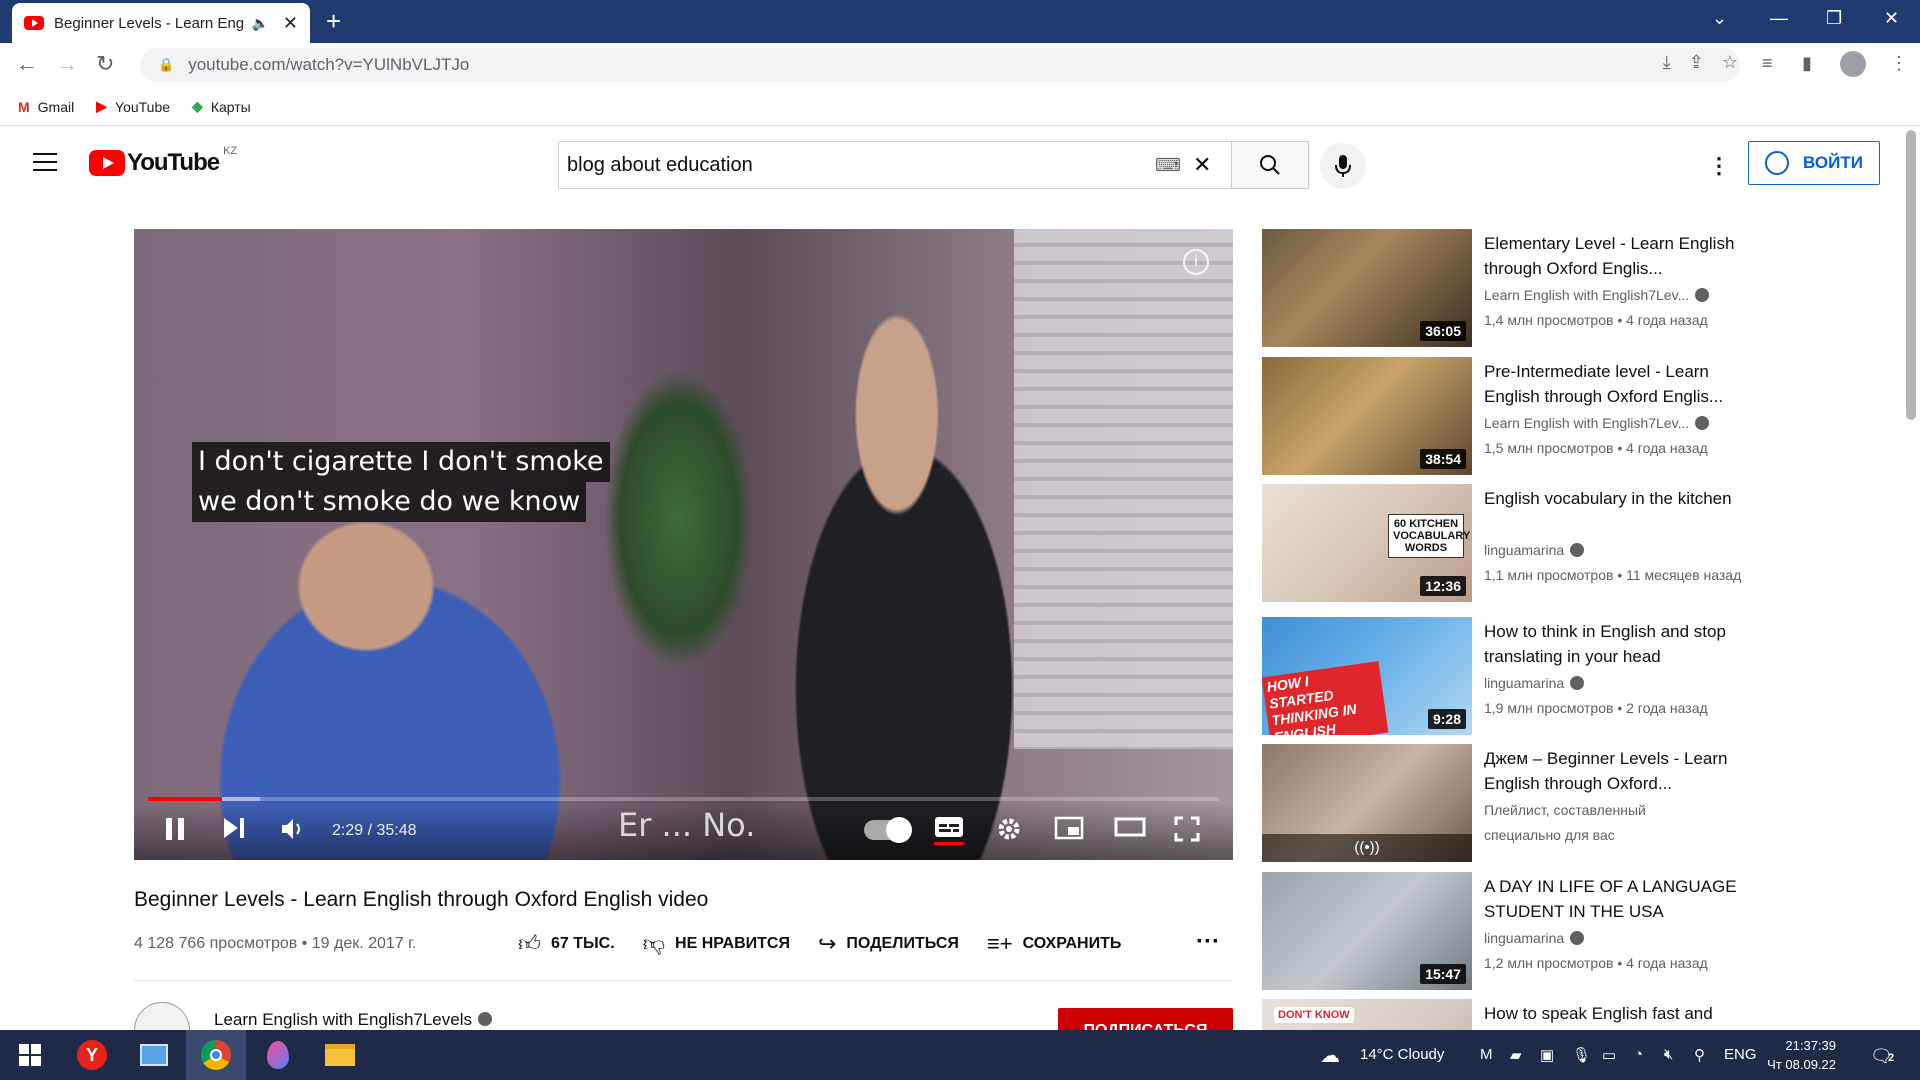 This screenshot has height=1080, width=1920. Describe the element at coordinates (1581, 1055) in the screenshot. I see `microphone-tray-icon: 🎙︎` at that location.